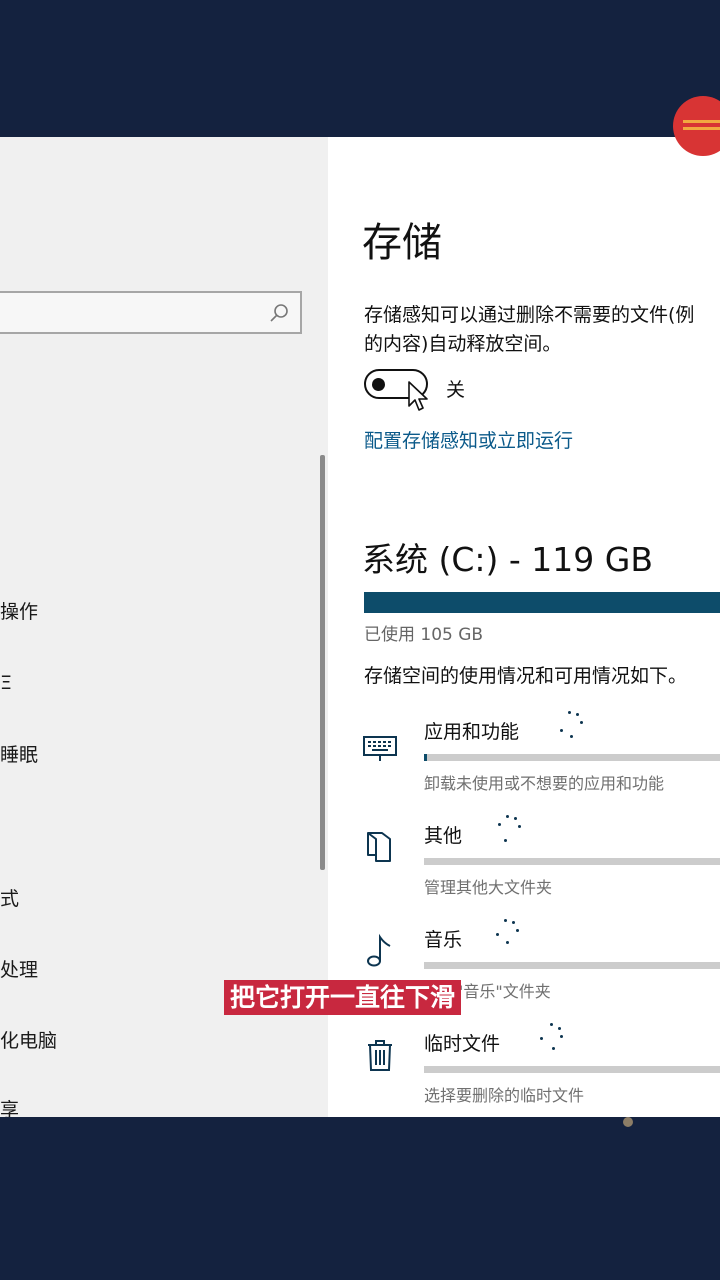 Image resolution: width=720 pixels, height=1280 pixels. What do you see at coordinates (379, 950) in the screenshot?
I see `music-note-icon` at bounding box center [379, 950].